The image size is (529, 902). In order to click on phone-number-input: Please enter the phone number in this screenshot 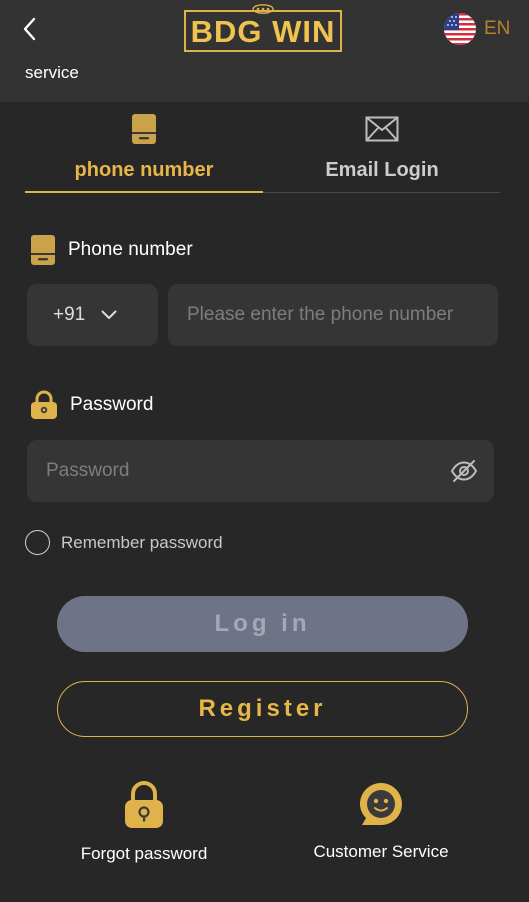, I will do `click(333, 315)`.